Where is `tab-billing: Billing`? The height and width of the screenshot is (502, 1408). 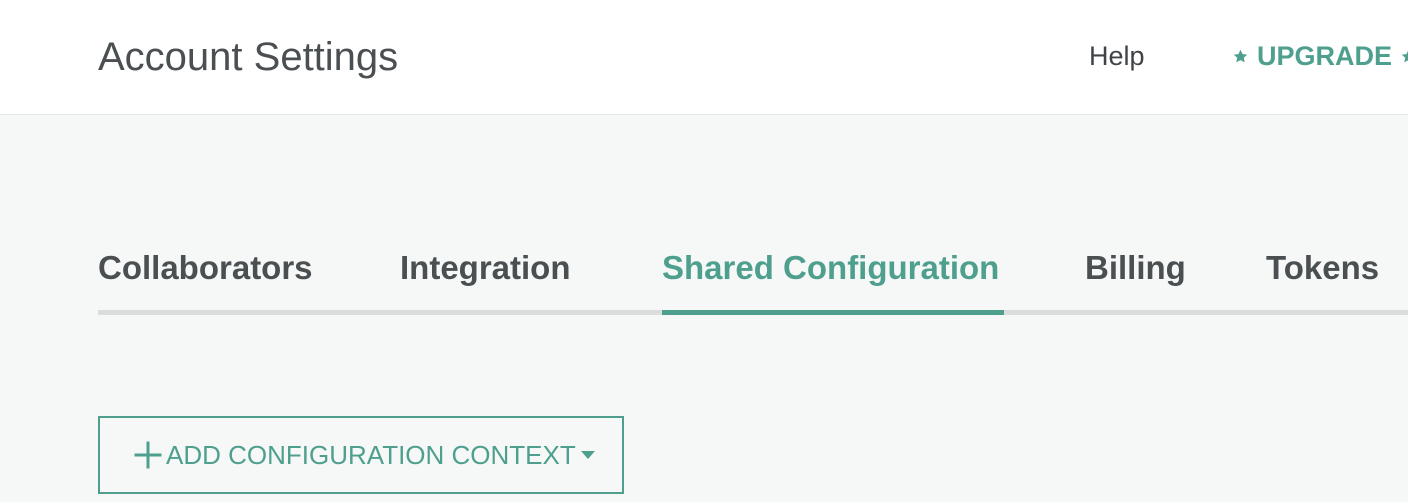 tab-billing: Billing is located at coordinates (1135, 279).